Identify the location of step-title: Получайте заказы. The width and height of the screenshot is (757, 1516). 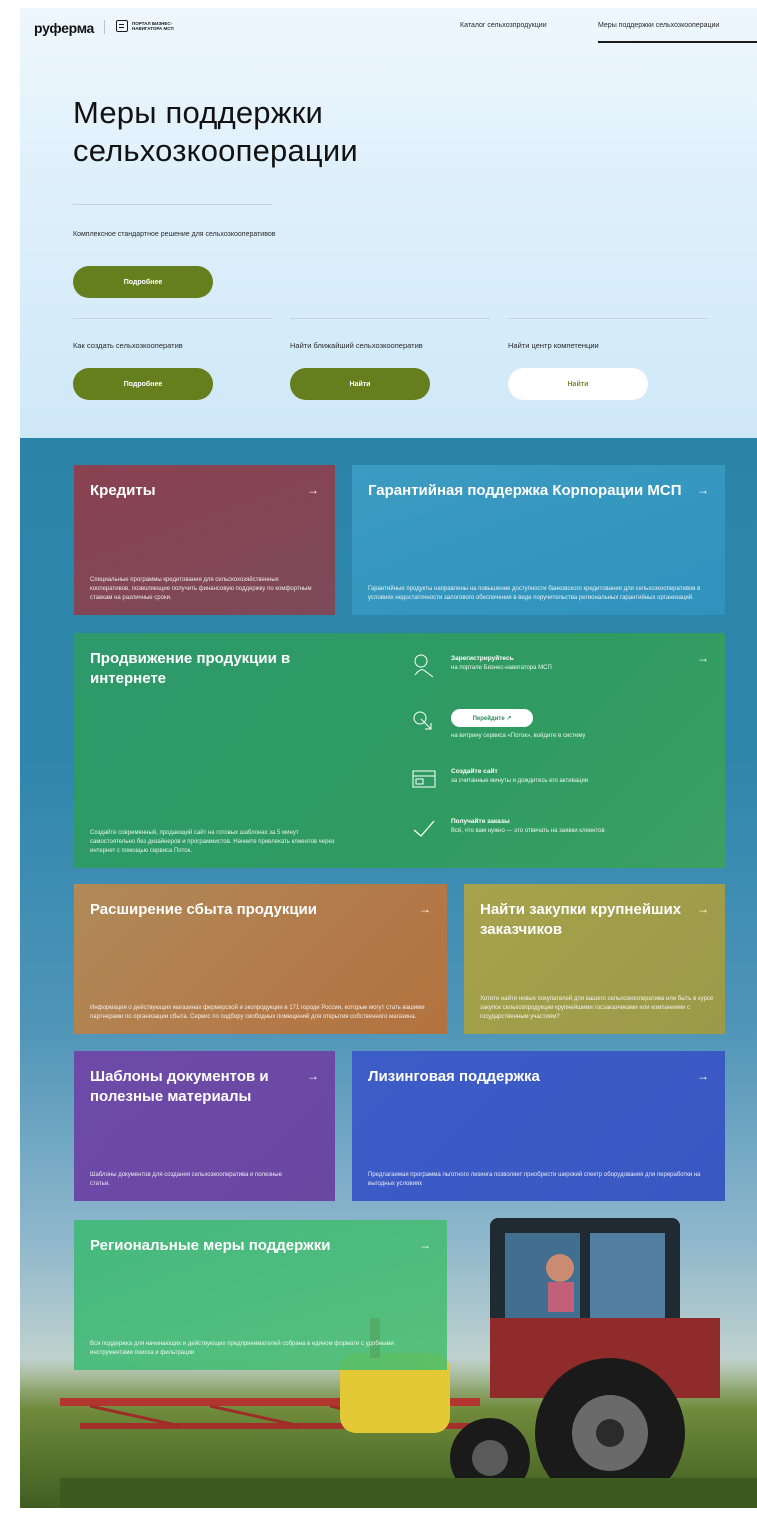
(480, 821).